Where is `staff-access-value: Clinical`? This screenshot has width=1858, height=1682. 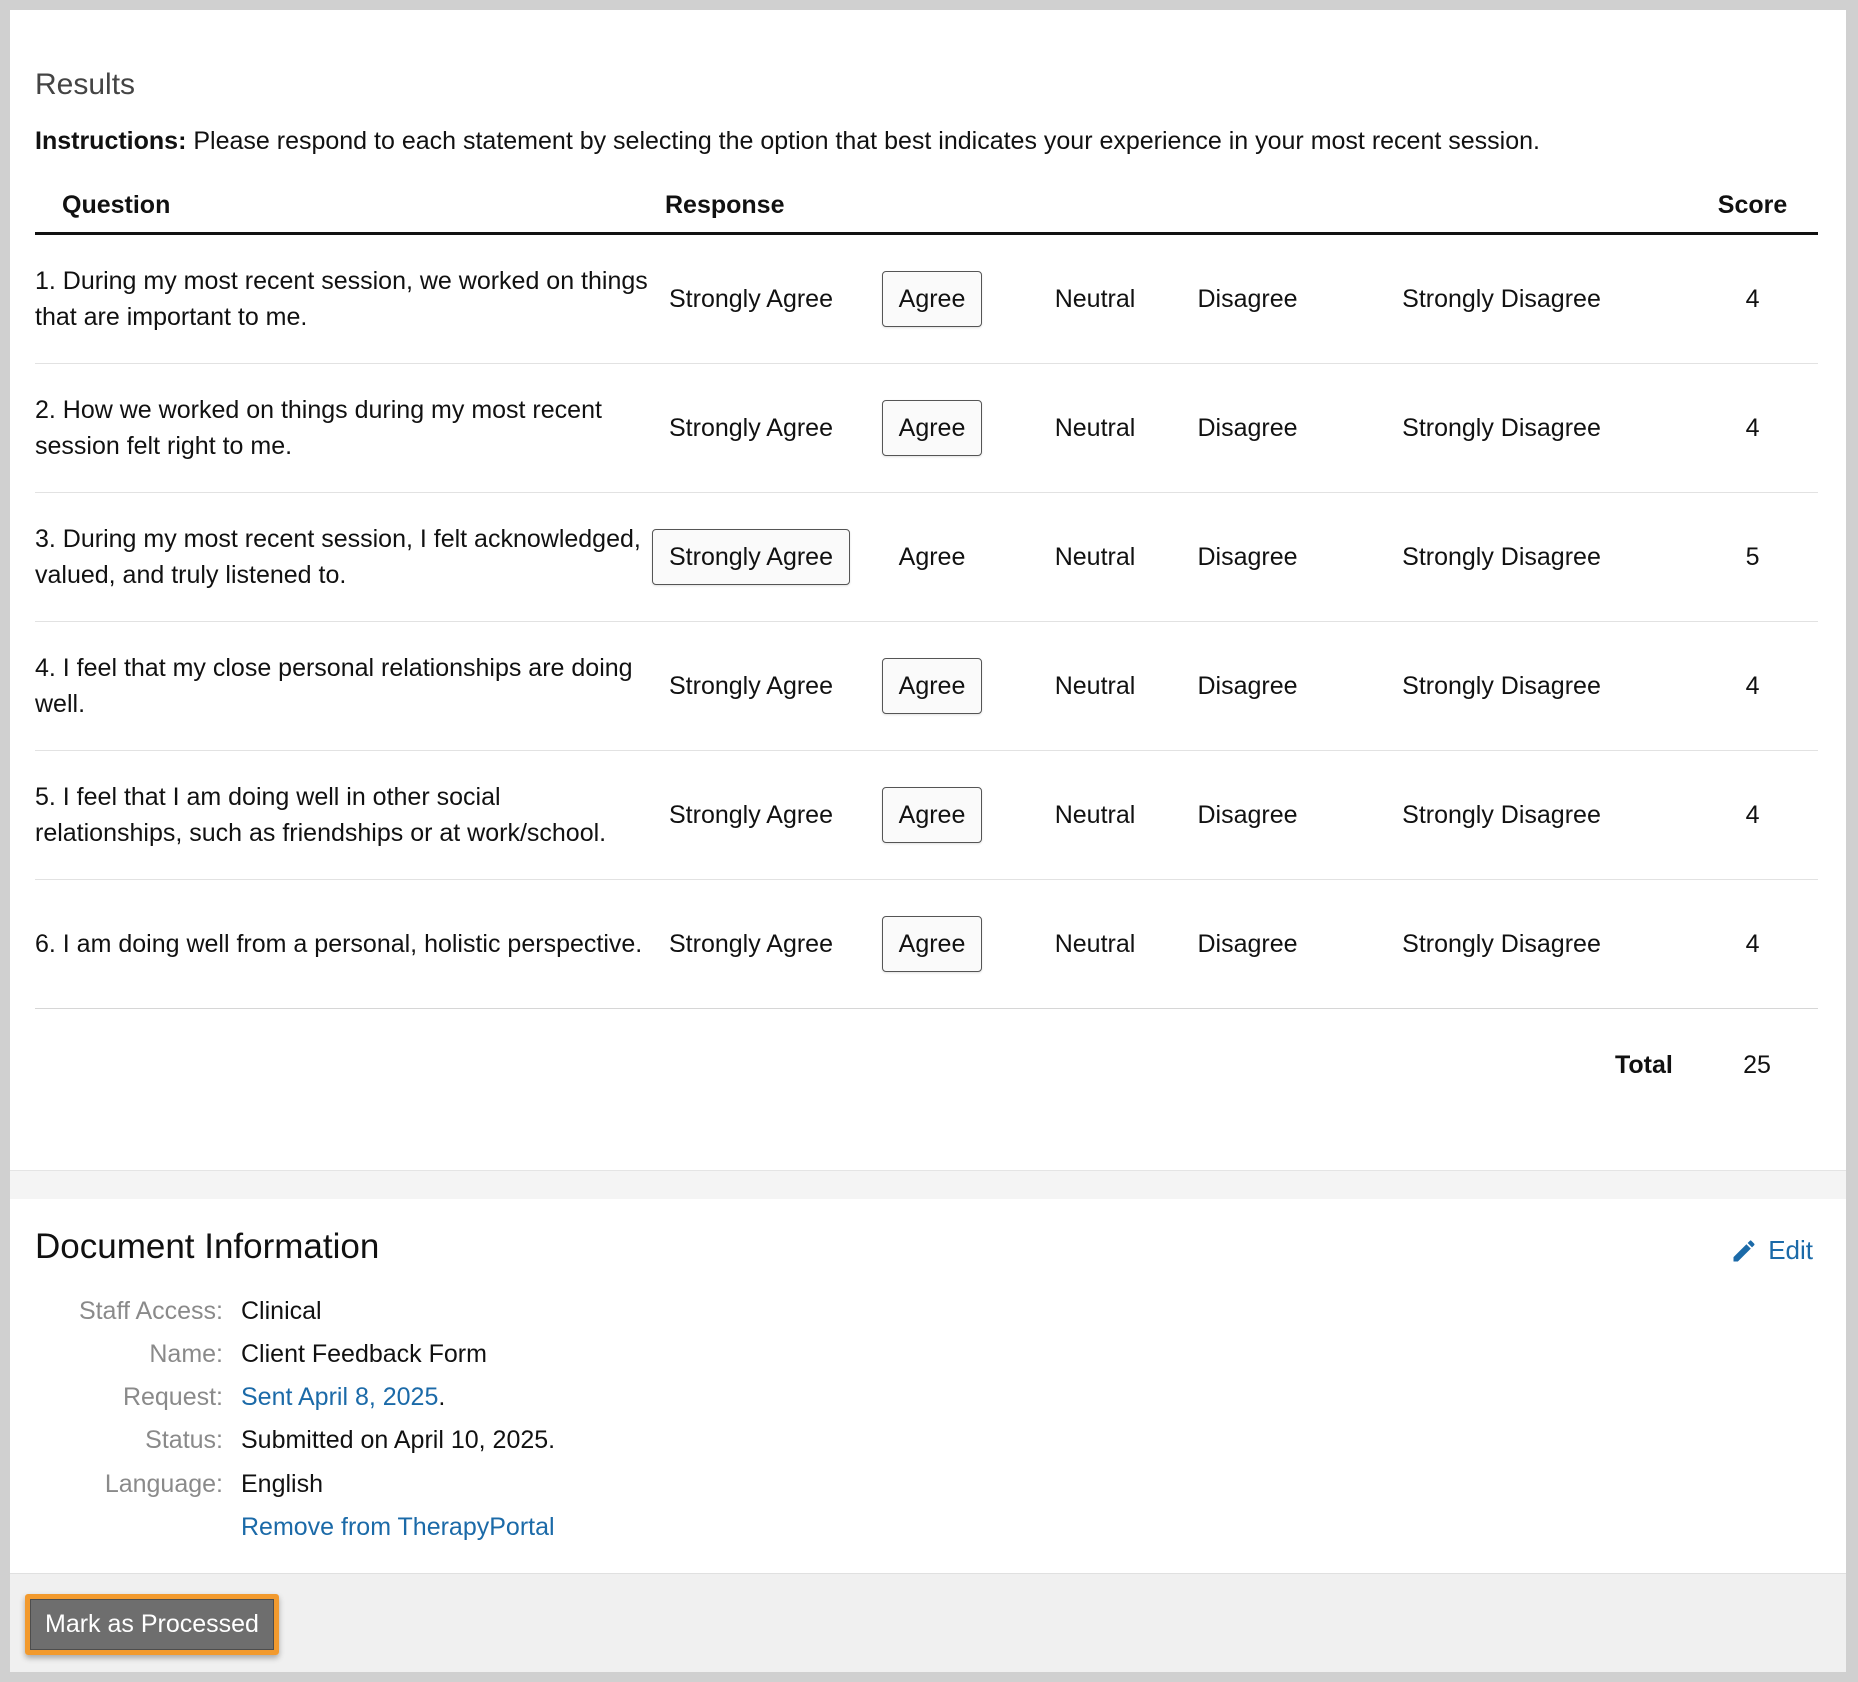
staff-access-value: Clinical is located at coordinates (281, 1311).